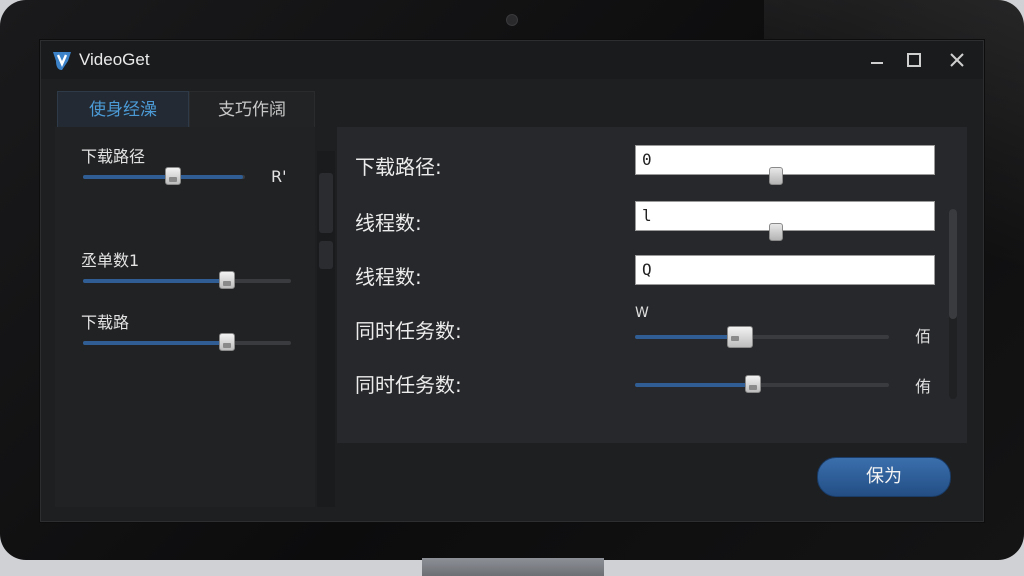 This screenshot has height=576, width=1024. I want to click on download-path-input: 0, so click(785, 160).